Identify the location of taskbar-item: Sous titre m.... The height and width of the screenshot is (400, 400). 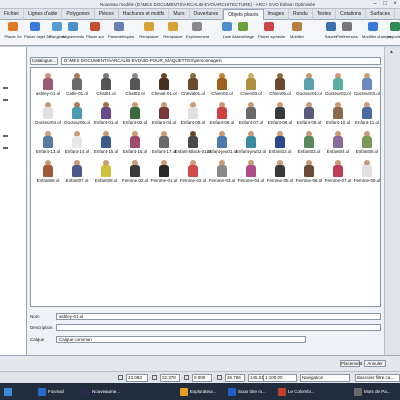
(247, 391).